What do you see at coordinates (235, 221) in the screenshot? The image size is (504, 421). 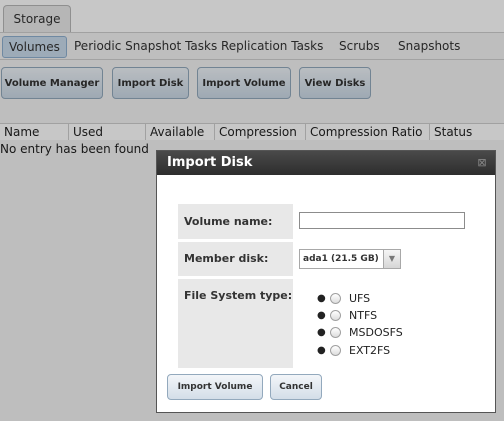 I see `volume-name-label: Volume name:` at bounding box center [235, 221].